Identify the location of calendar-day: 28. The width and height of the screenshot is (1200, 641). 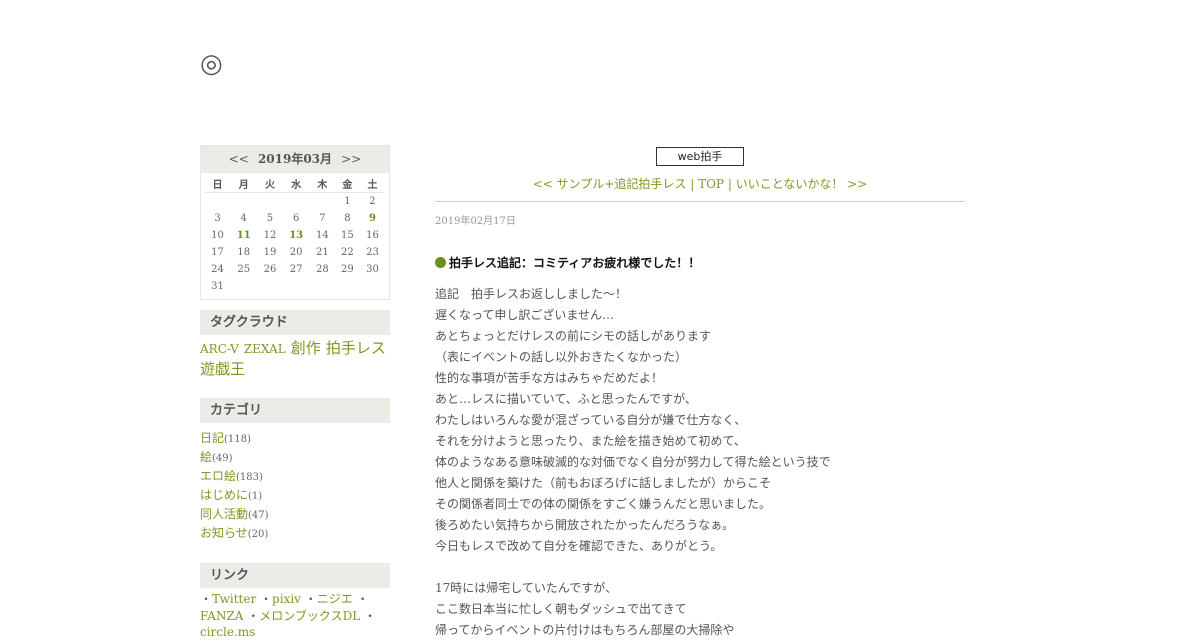
(322, 269).